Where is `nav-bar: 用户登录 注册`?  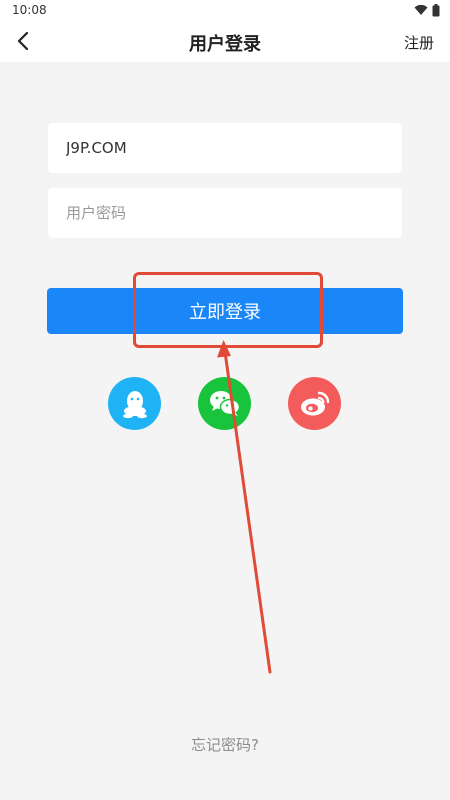
nav-bar: 用户登录 注册 is located at coordinates (225, 41).